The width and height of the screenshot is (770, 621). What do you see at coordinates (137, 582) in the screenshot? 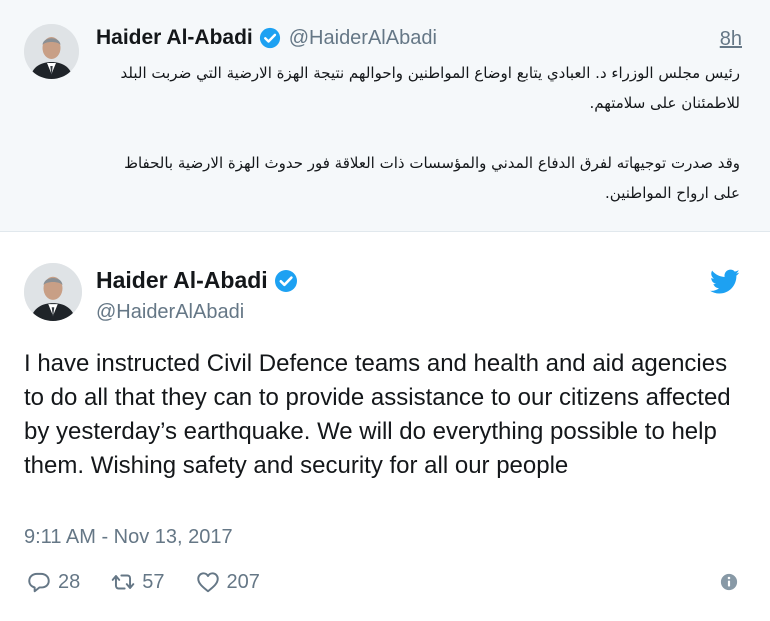
I see `retweet-button: 57` at bounding box center [137, 582].